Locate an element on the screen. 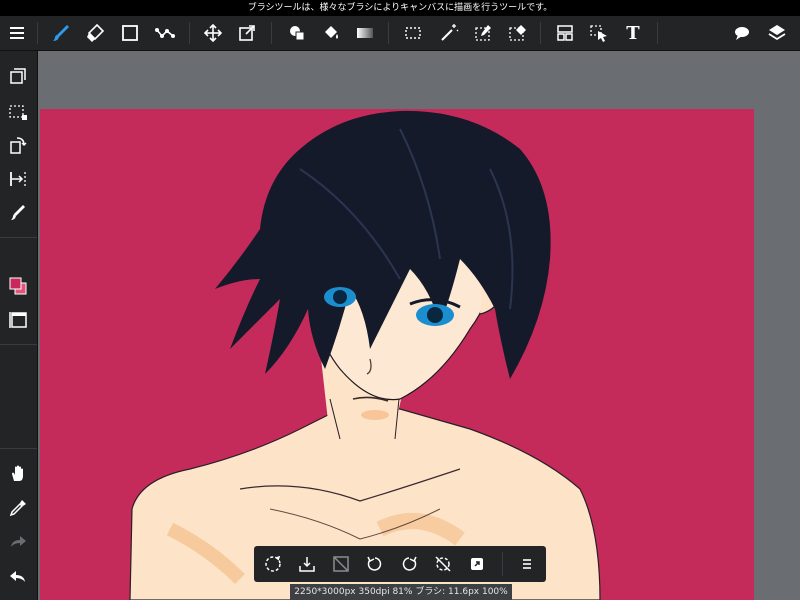 This screenshot has height=600, width=800. copy-layers-icon is located at coordinates (18, 76).